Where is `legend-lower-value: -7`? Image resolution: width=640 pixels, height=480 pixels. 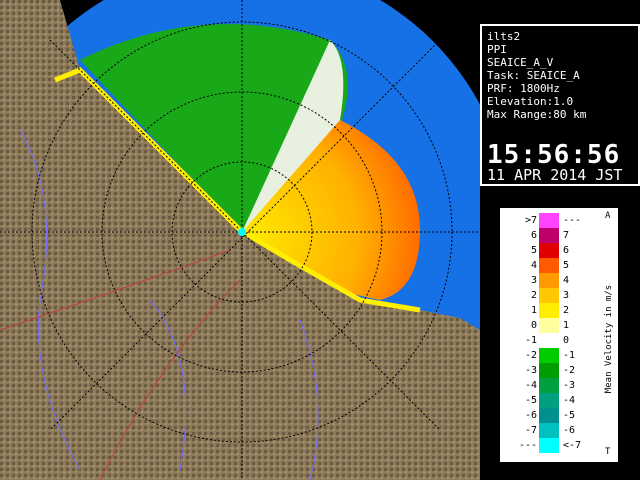 legend-lower-value: -7 is located at coordinates (530, 430).